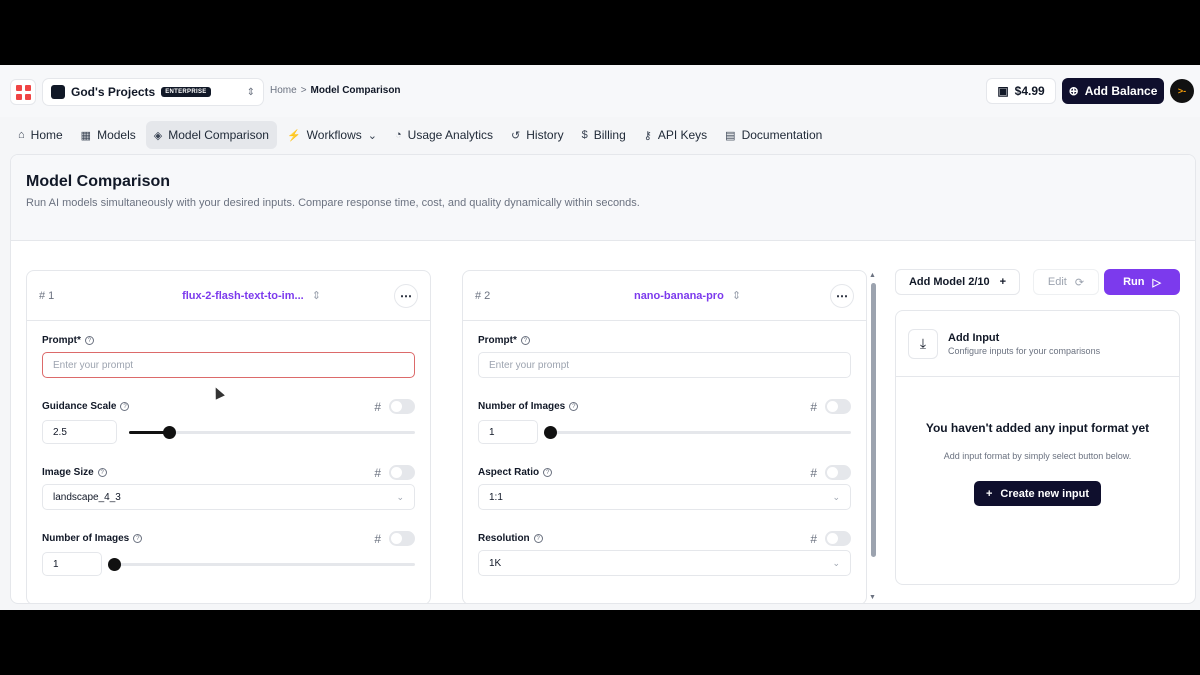 The height and width of the screenshot is (675, 1200). Describe the element at coordinates (1182, 91) in the screenshot. I see `avatar: >-` at that location.